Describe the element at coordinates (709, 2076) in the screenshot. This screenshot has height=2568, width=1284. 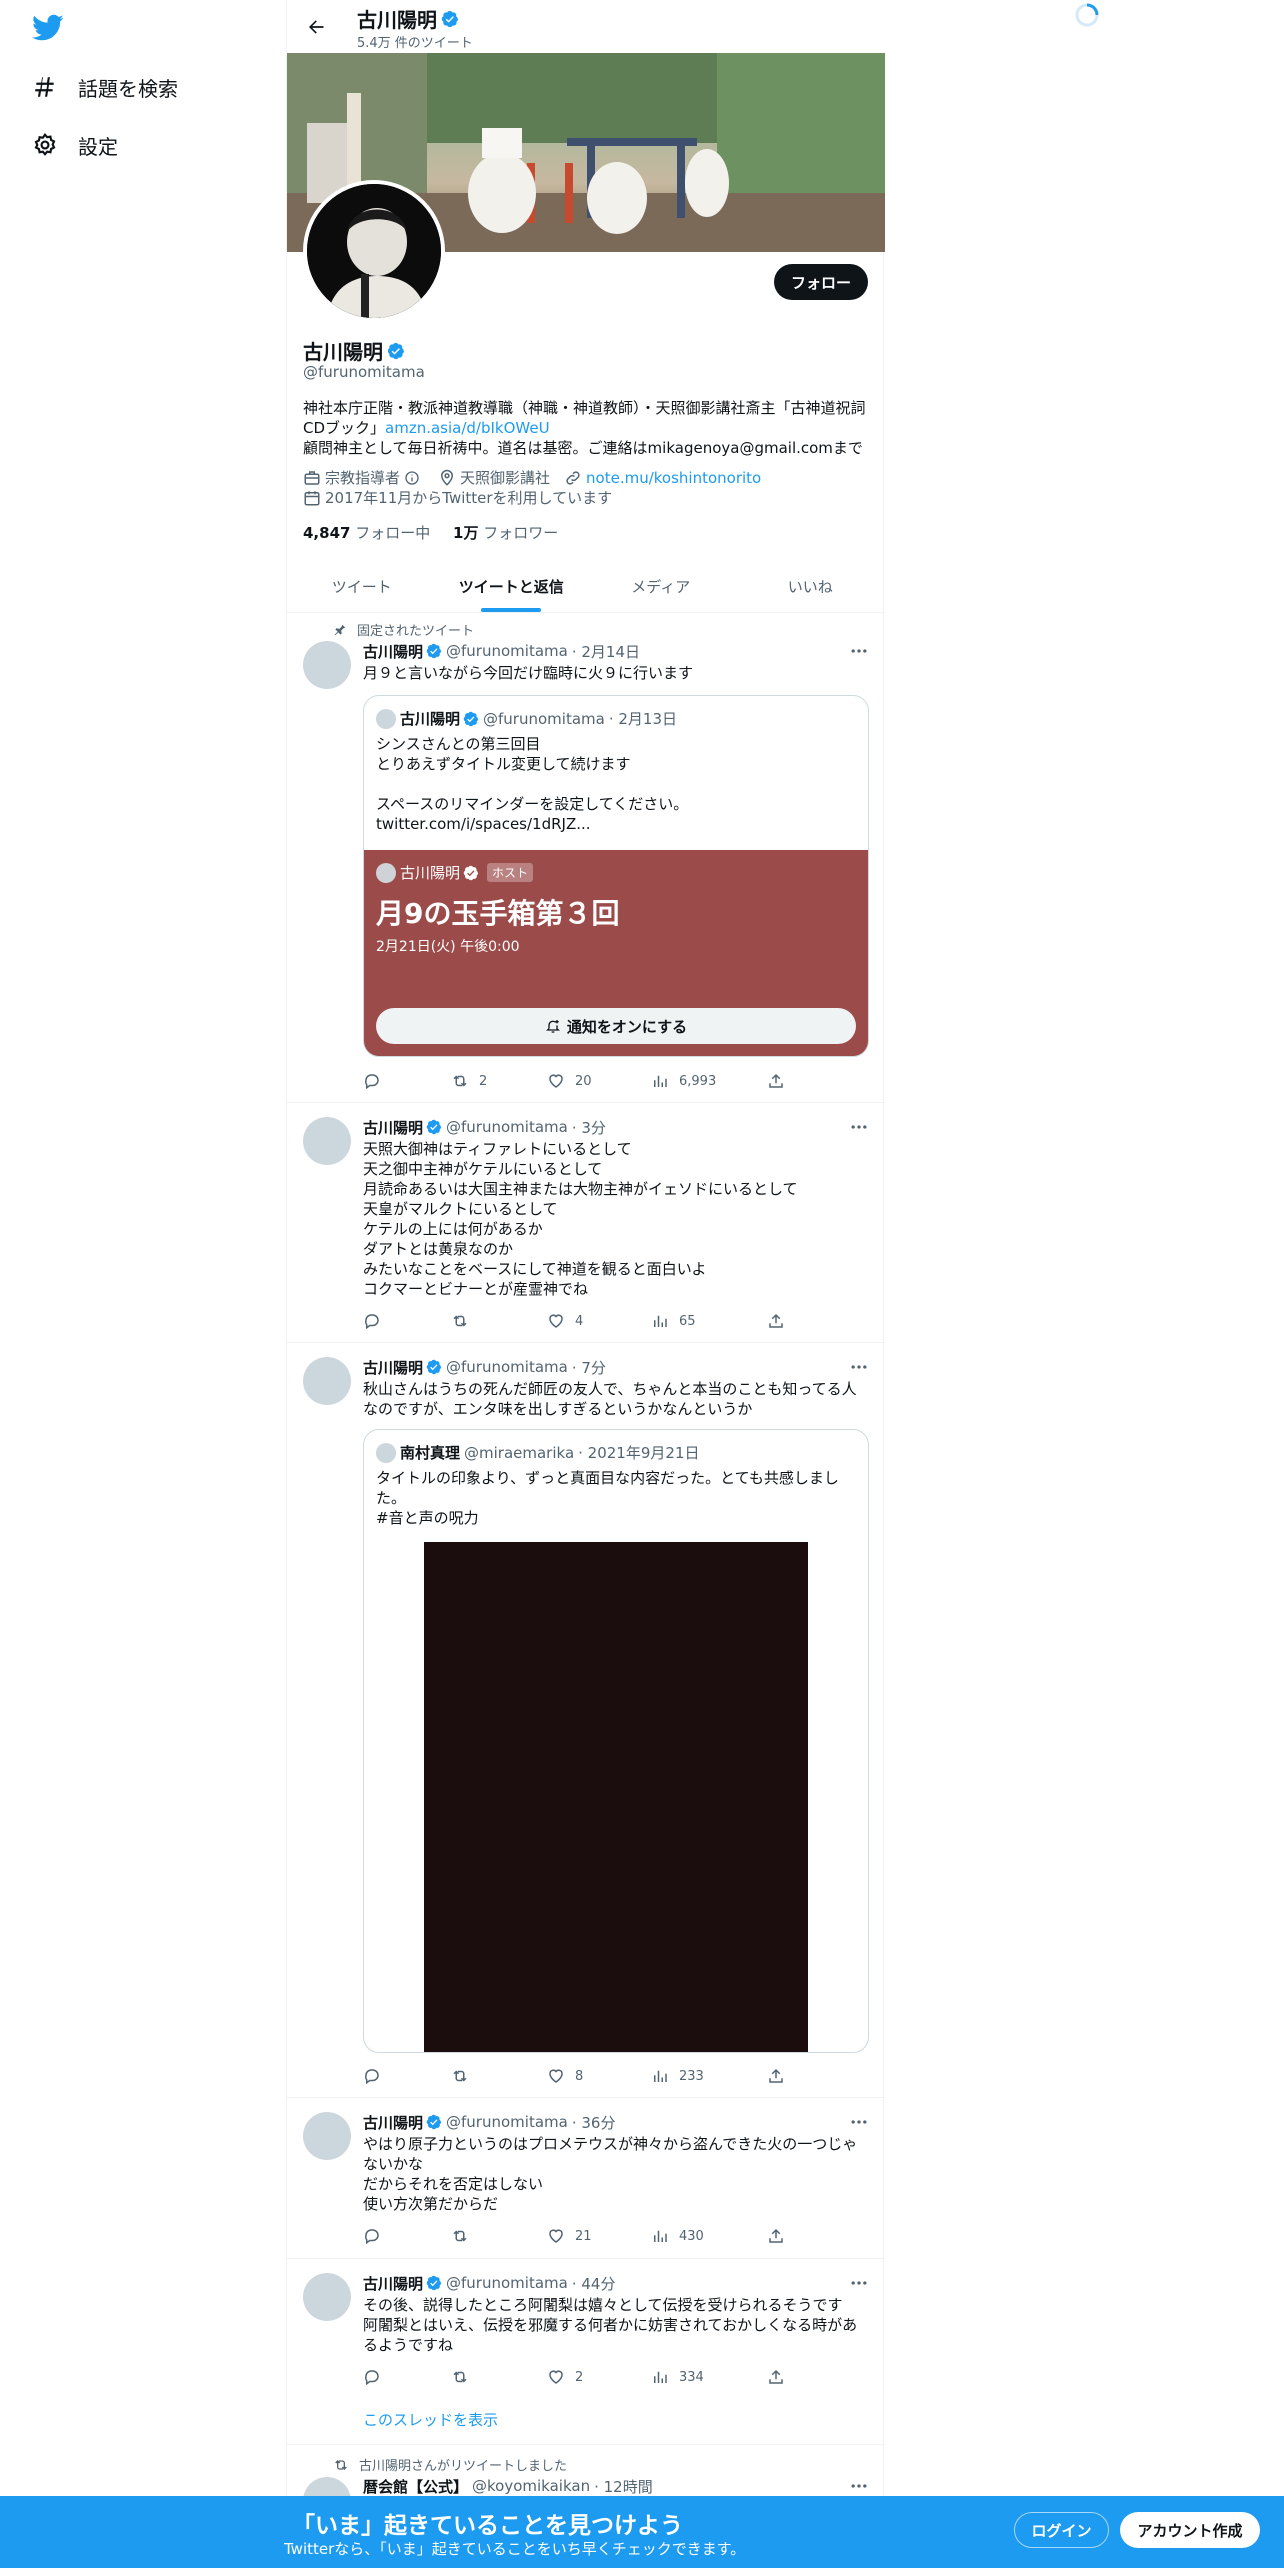
I see `views-button: 233` at that location.